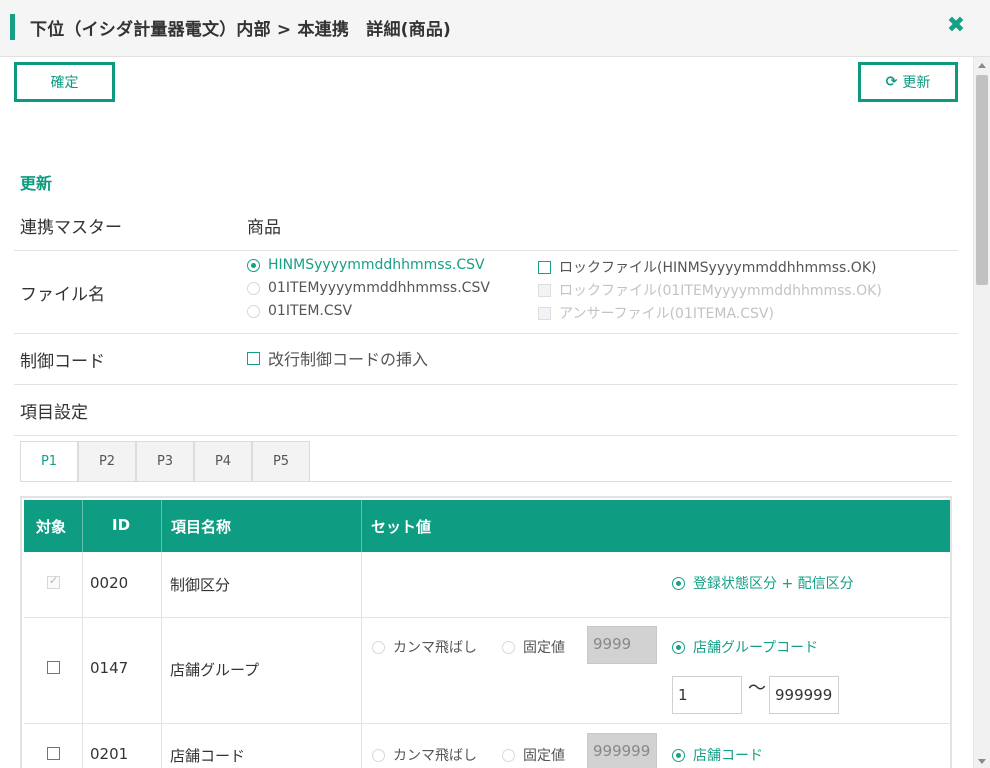  Describe the element at coordinates (379, 288) in the screenshot. I see `file-option-label: 01ITEMyyyymmddhhmmss.CSV` at that location.